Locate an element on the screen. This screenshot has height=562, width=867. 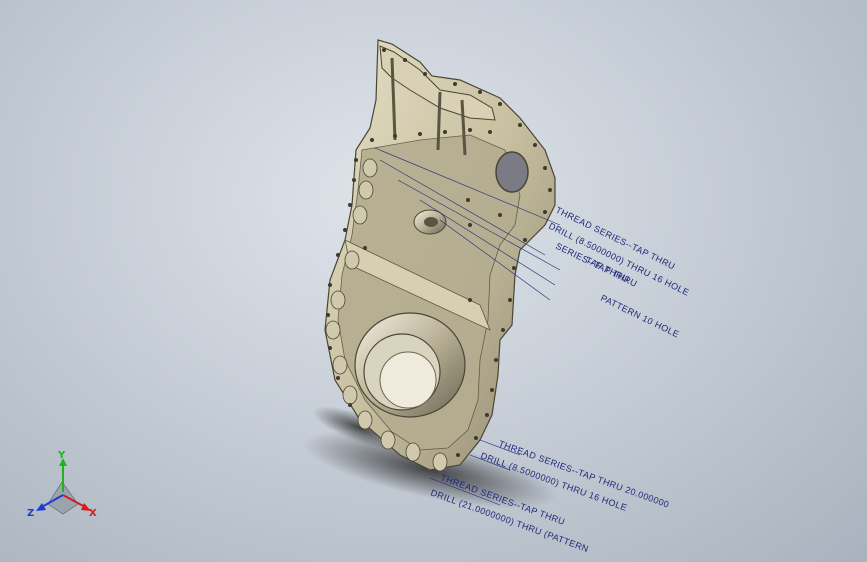
orientation-triad: Y X Z is located at coordinates (62, 484).